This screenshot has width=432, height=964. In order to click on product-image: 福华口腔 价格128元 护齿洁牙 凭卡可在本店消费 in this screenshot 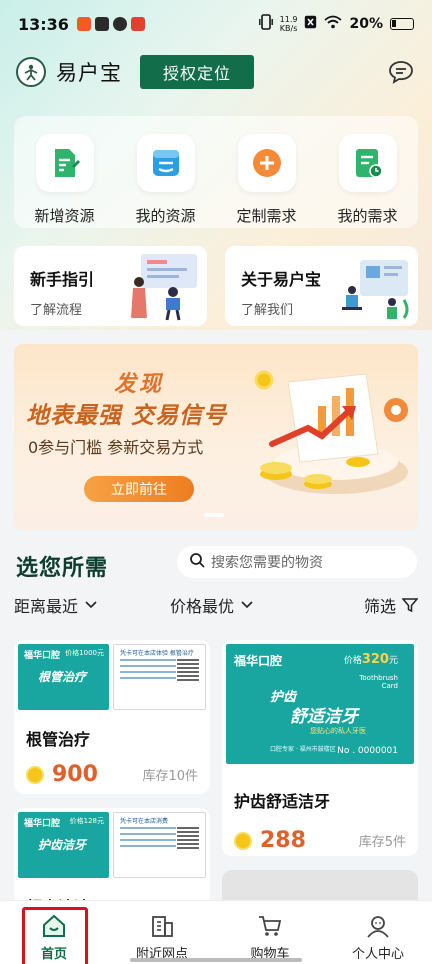, I will do `click(112, 845)`.